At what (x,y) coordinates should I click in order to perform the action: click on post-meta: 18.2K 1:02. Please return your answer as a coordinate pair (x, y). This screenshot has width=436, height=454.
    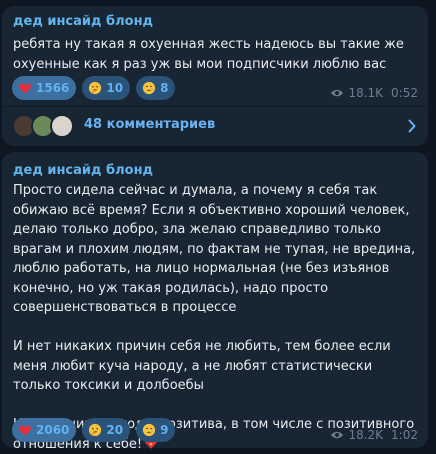
    Looking at the image, I should click on (374, 435).